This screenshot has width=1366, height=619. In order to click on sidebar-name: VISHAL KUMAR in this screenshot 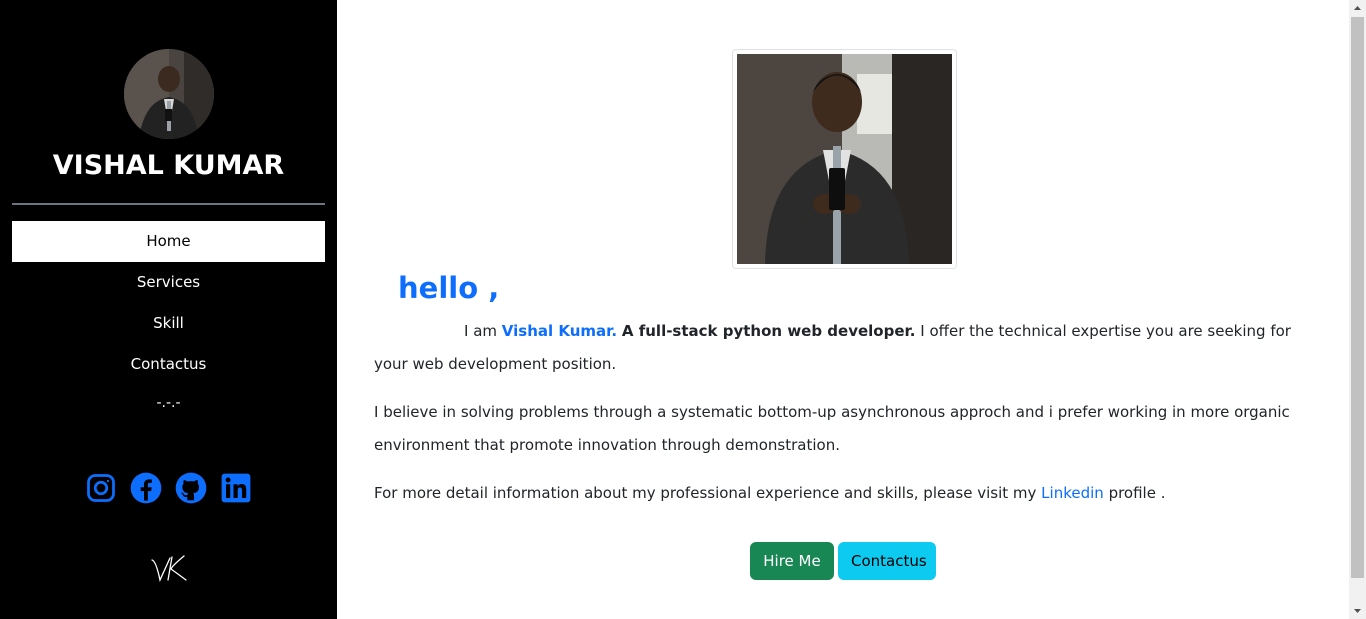, I will do `click(168, 165)`.